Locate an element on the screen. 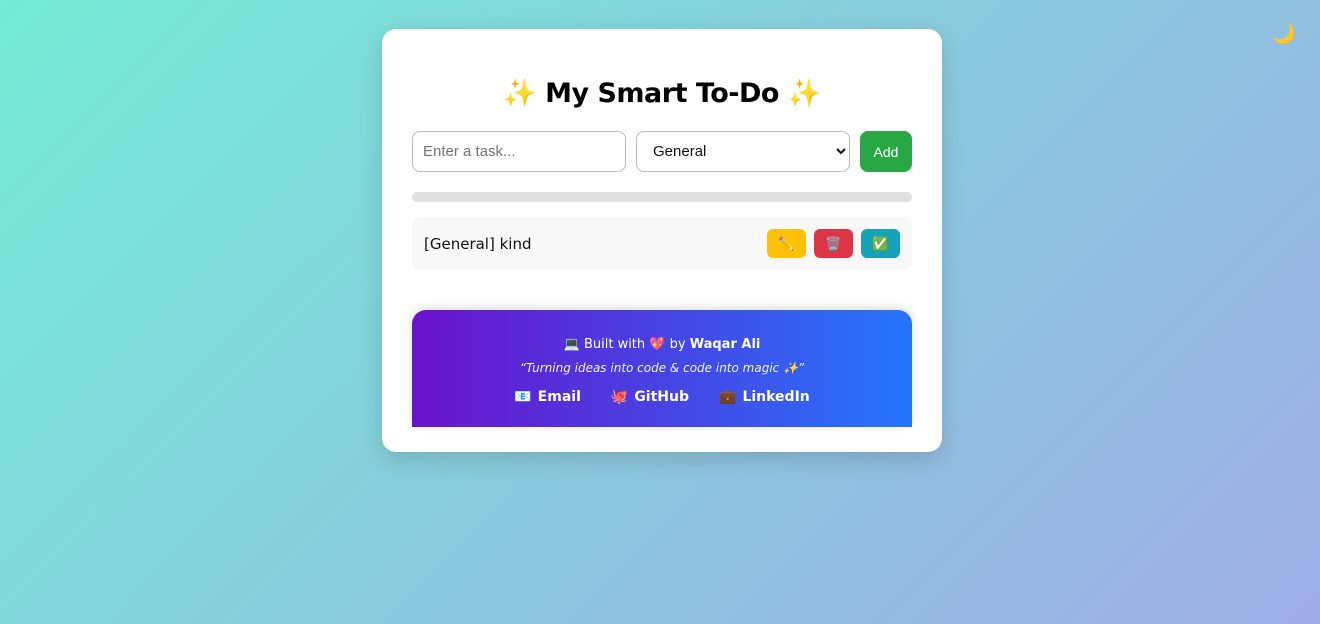 This screenshot has height=624, width=1320. footer-links: 📧 Email 🐙 GitHub 💼 LinkedIn is located at coordinates (662, 397).